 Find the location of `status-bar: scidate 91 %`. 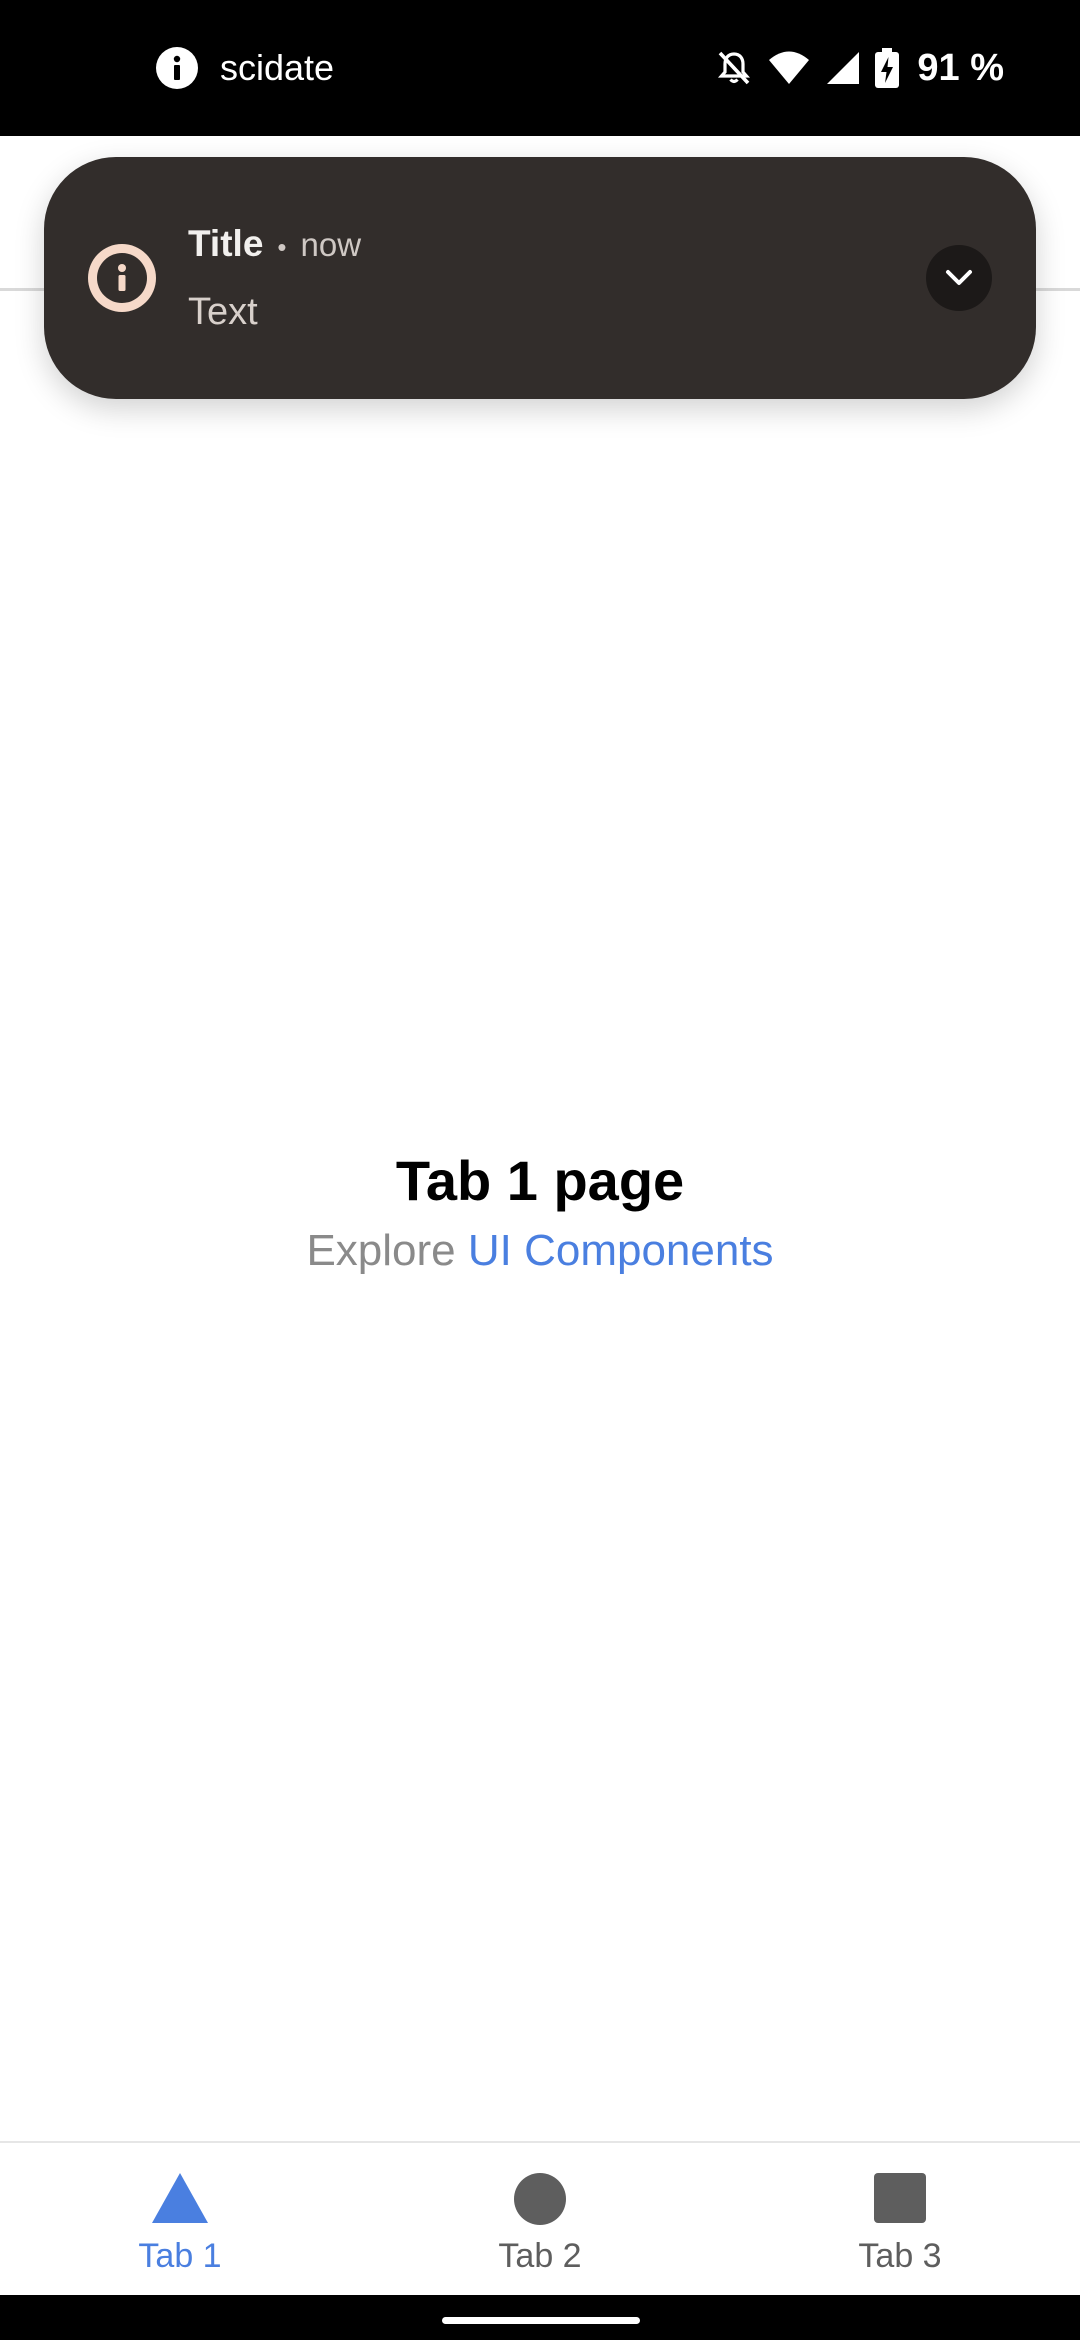

status-bar: scidate 91 % is located at coordinates (540, 68).